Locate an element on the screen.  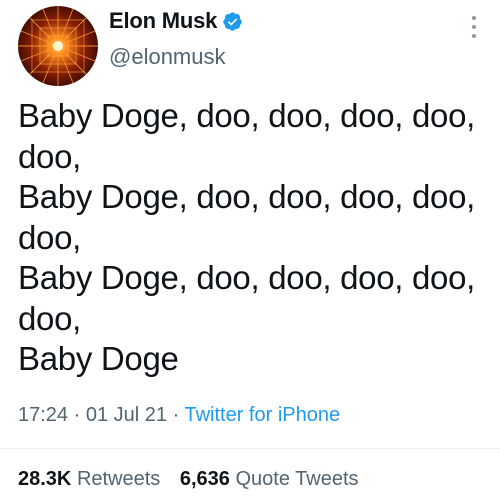
user-handle: @elonmusk is located at coordinates (176, 57).